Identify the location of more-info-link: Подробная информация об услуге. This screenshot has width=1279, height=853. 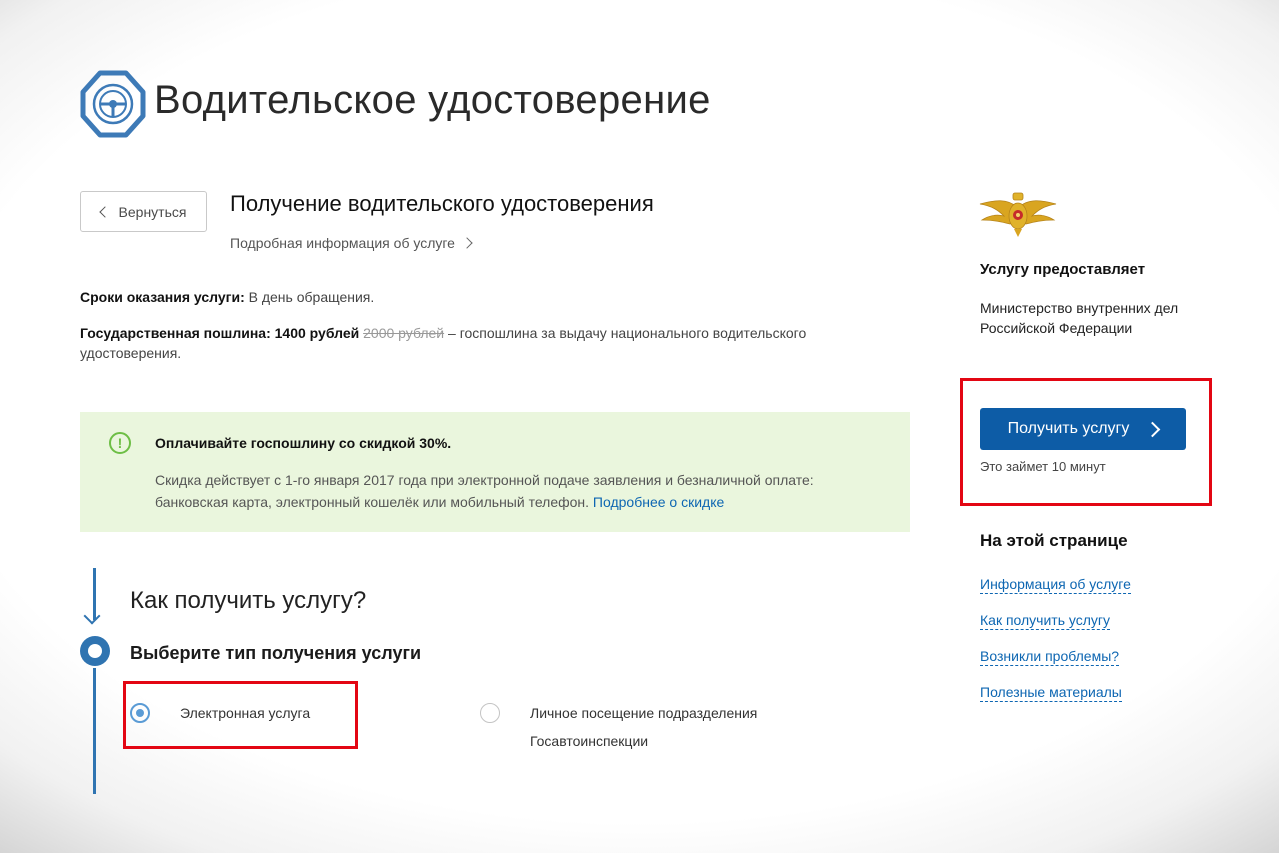
(351, 243).